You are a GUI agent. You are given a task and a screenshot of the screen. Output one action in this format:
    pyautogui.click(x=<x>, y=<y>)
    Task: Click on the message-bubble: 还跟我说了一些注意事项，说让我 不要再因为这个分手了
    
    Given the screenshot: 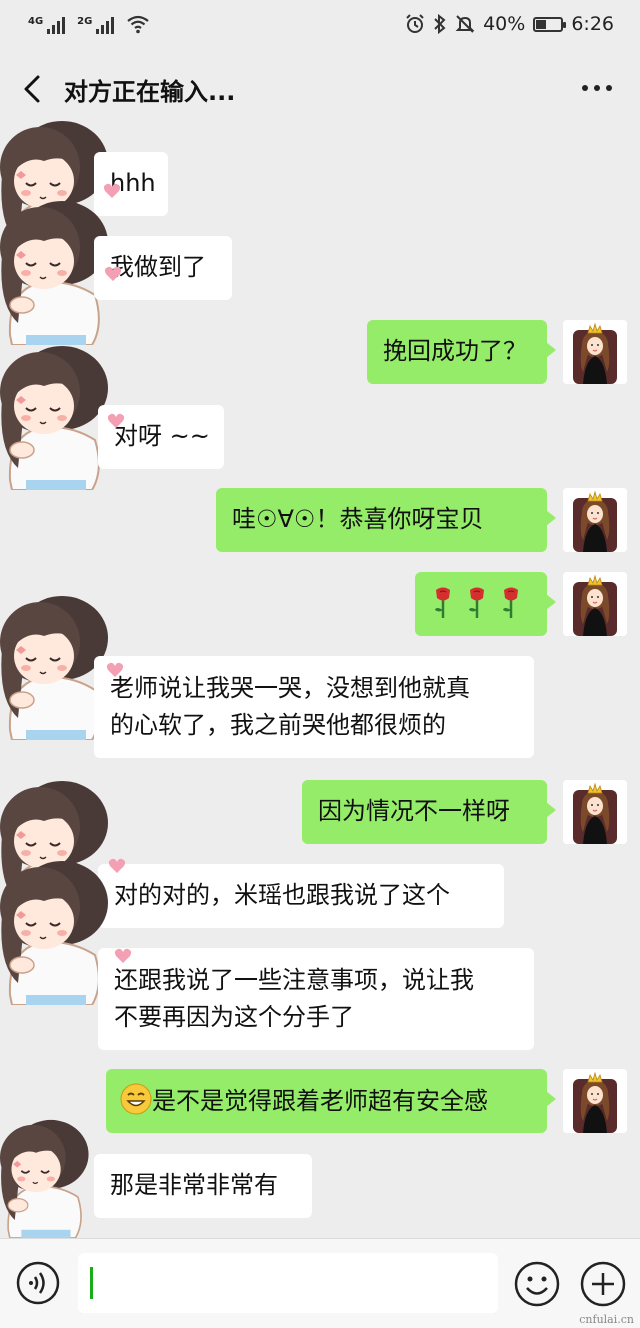 What is the action you would take?
    pyautogui.click(x=316, y=999)
    